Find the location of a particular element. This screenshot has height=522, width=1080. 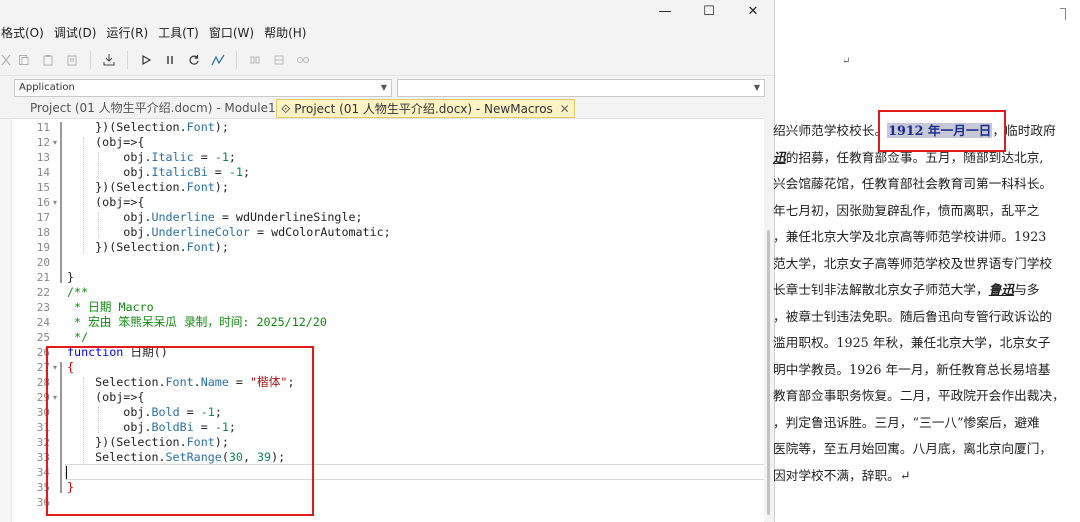

document-line: ，兼任北京大学及北京高等师范学校讲师。1923 is located at coordinates (909, 237).